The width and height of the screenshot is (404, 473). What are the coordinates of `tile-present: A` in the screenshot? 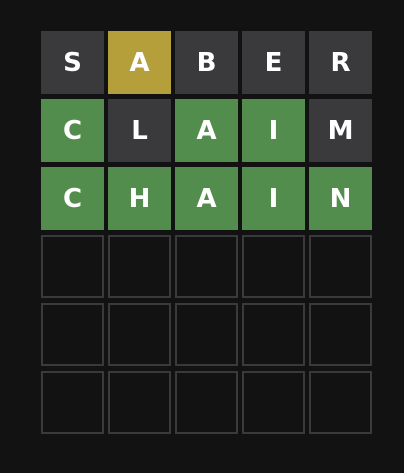 It's located at (139, 62).